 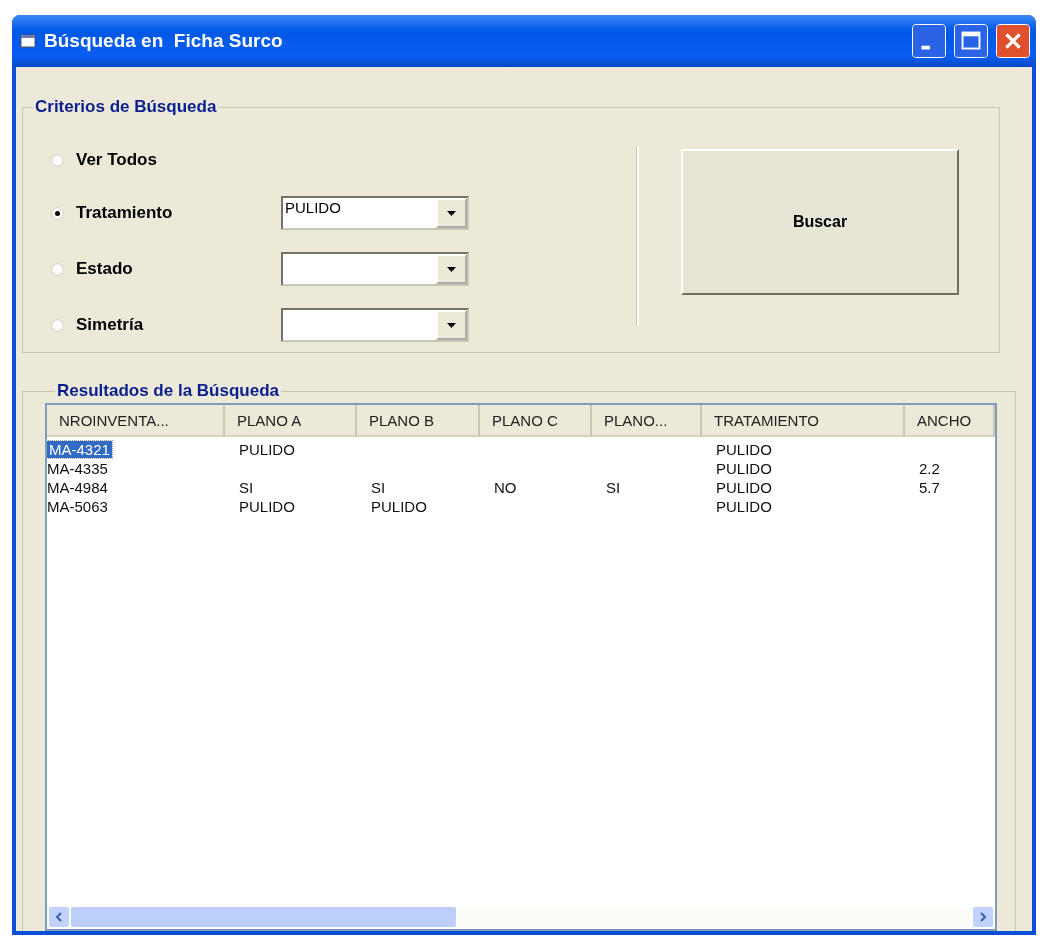 What do you see at coordinates (77, 468) in the screenshot?
I see `table-cell: MA-4335` at bounding box center [77, 468].